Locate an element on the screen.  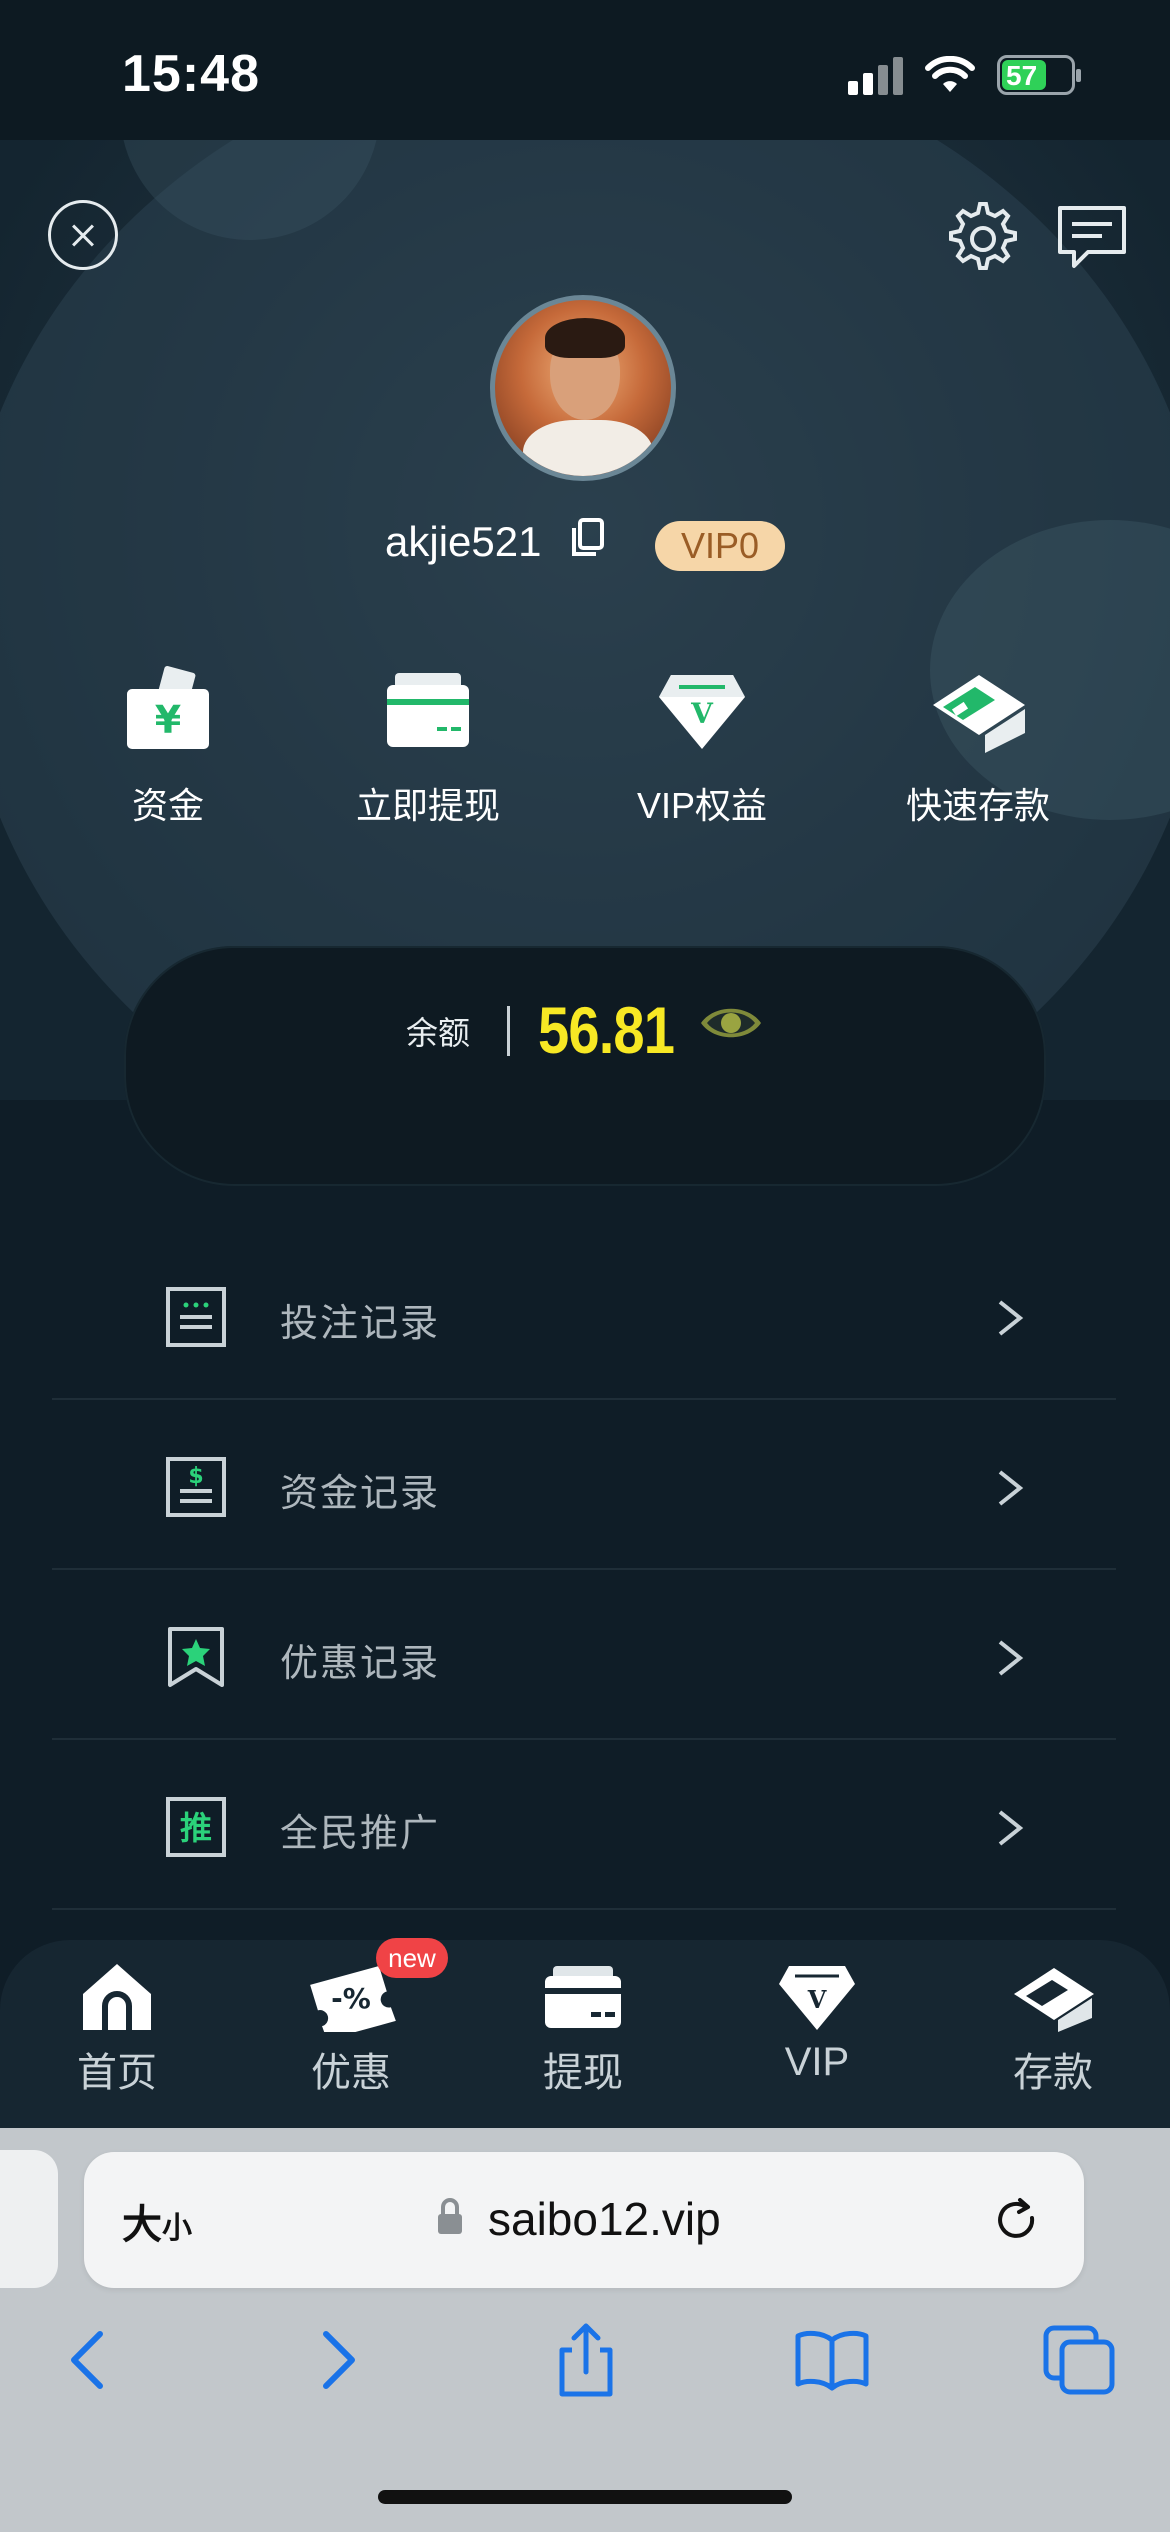
bottom-tab-bar: 首页 -% 优惠 提现 V VIP 存款 is located at coordinates (585, 2034).